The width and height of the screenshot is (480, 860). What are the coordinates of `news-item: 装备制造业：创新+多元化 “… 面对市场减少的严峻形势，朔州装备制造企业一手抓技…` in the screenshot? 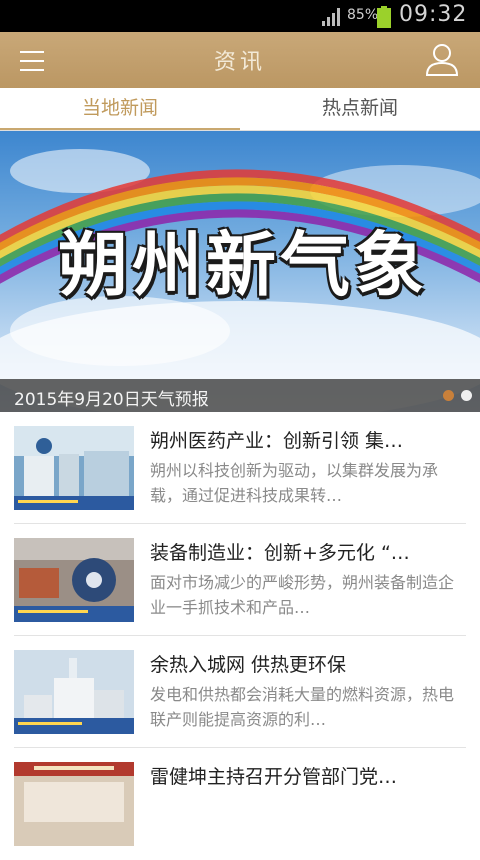 It's located at (240, 580).